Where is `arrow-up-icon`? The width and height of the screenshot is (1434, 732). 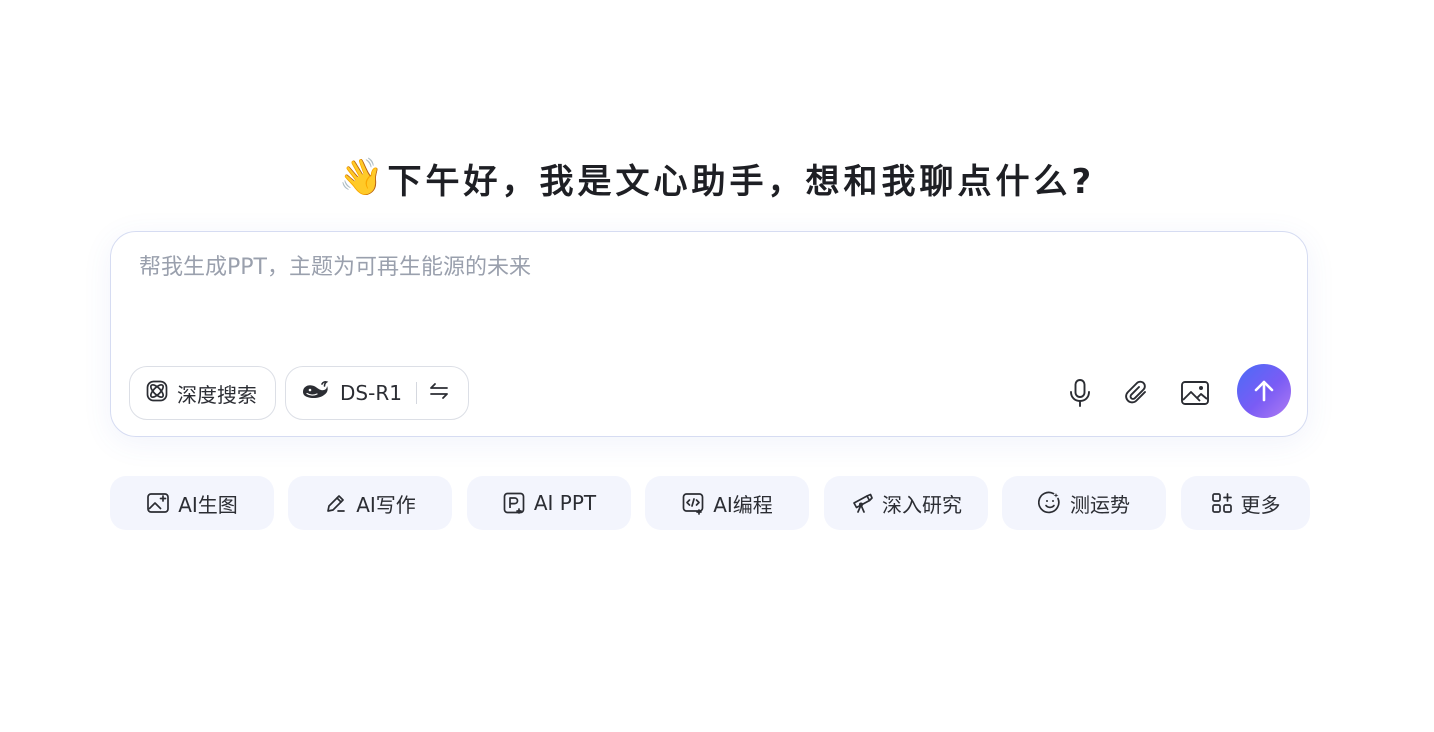 arrow-up-icon is located at coordinates (1264, 391).